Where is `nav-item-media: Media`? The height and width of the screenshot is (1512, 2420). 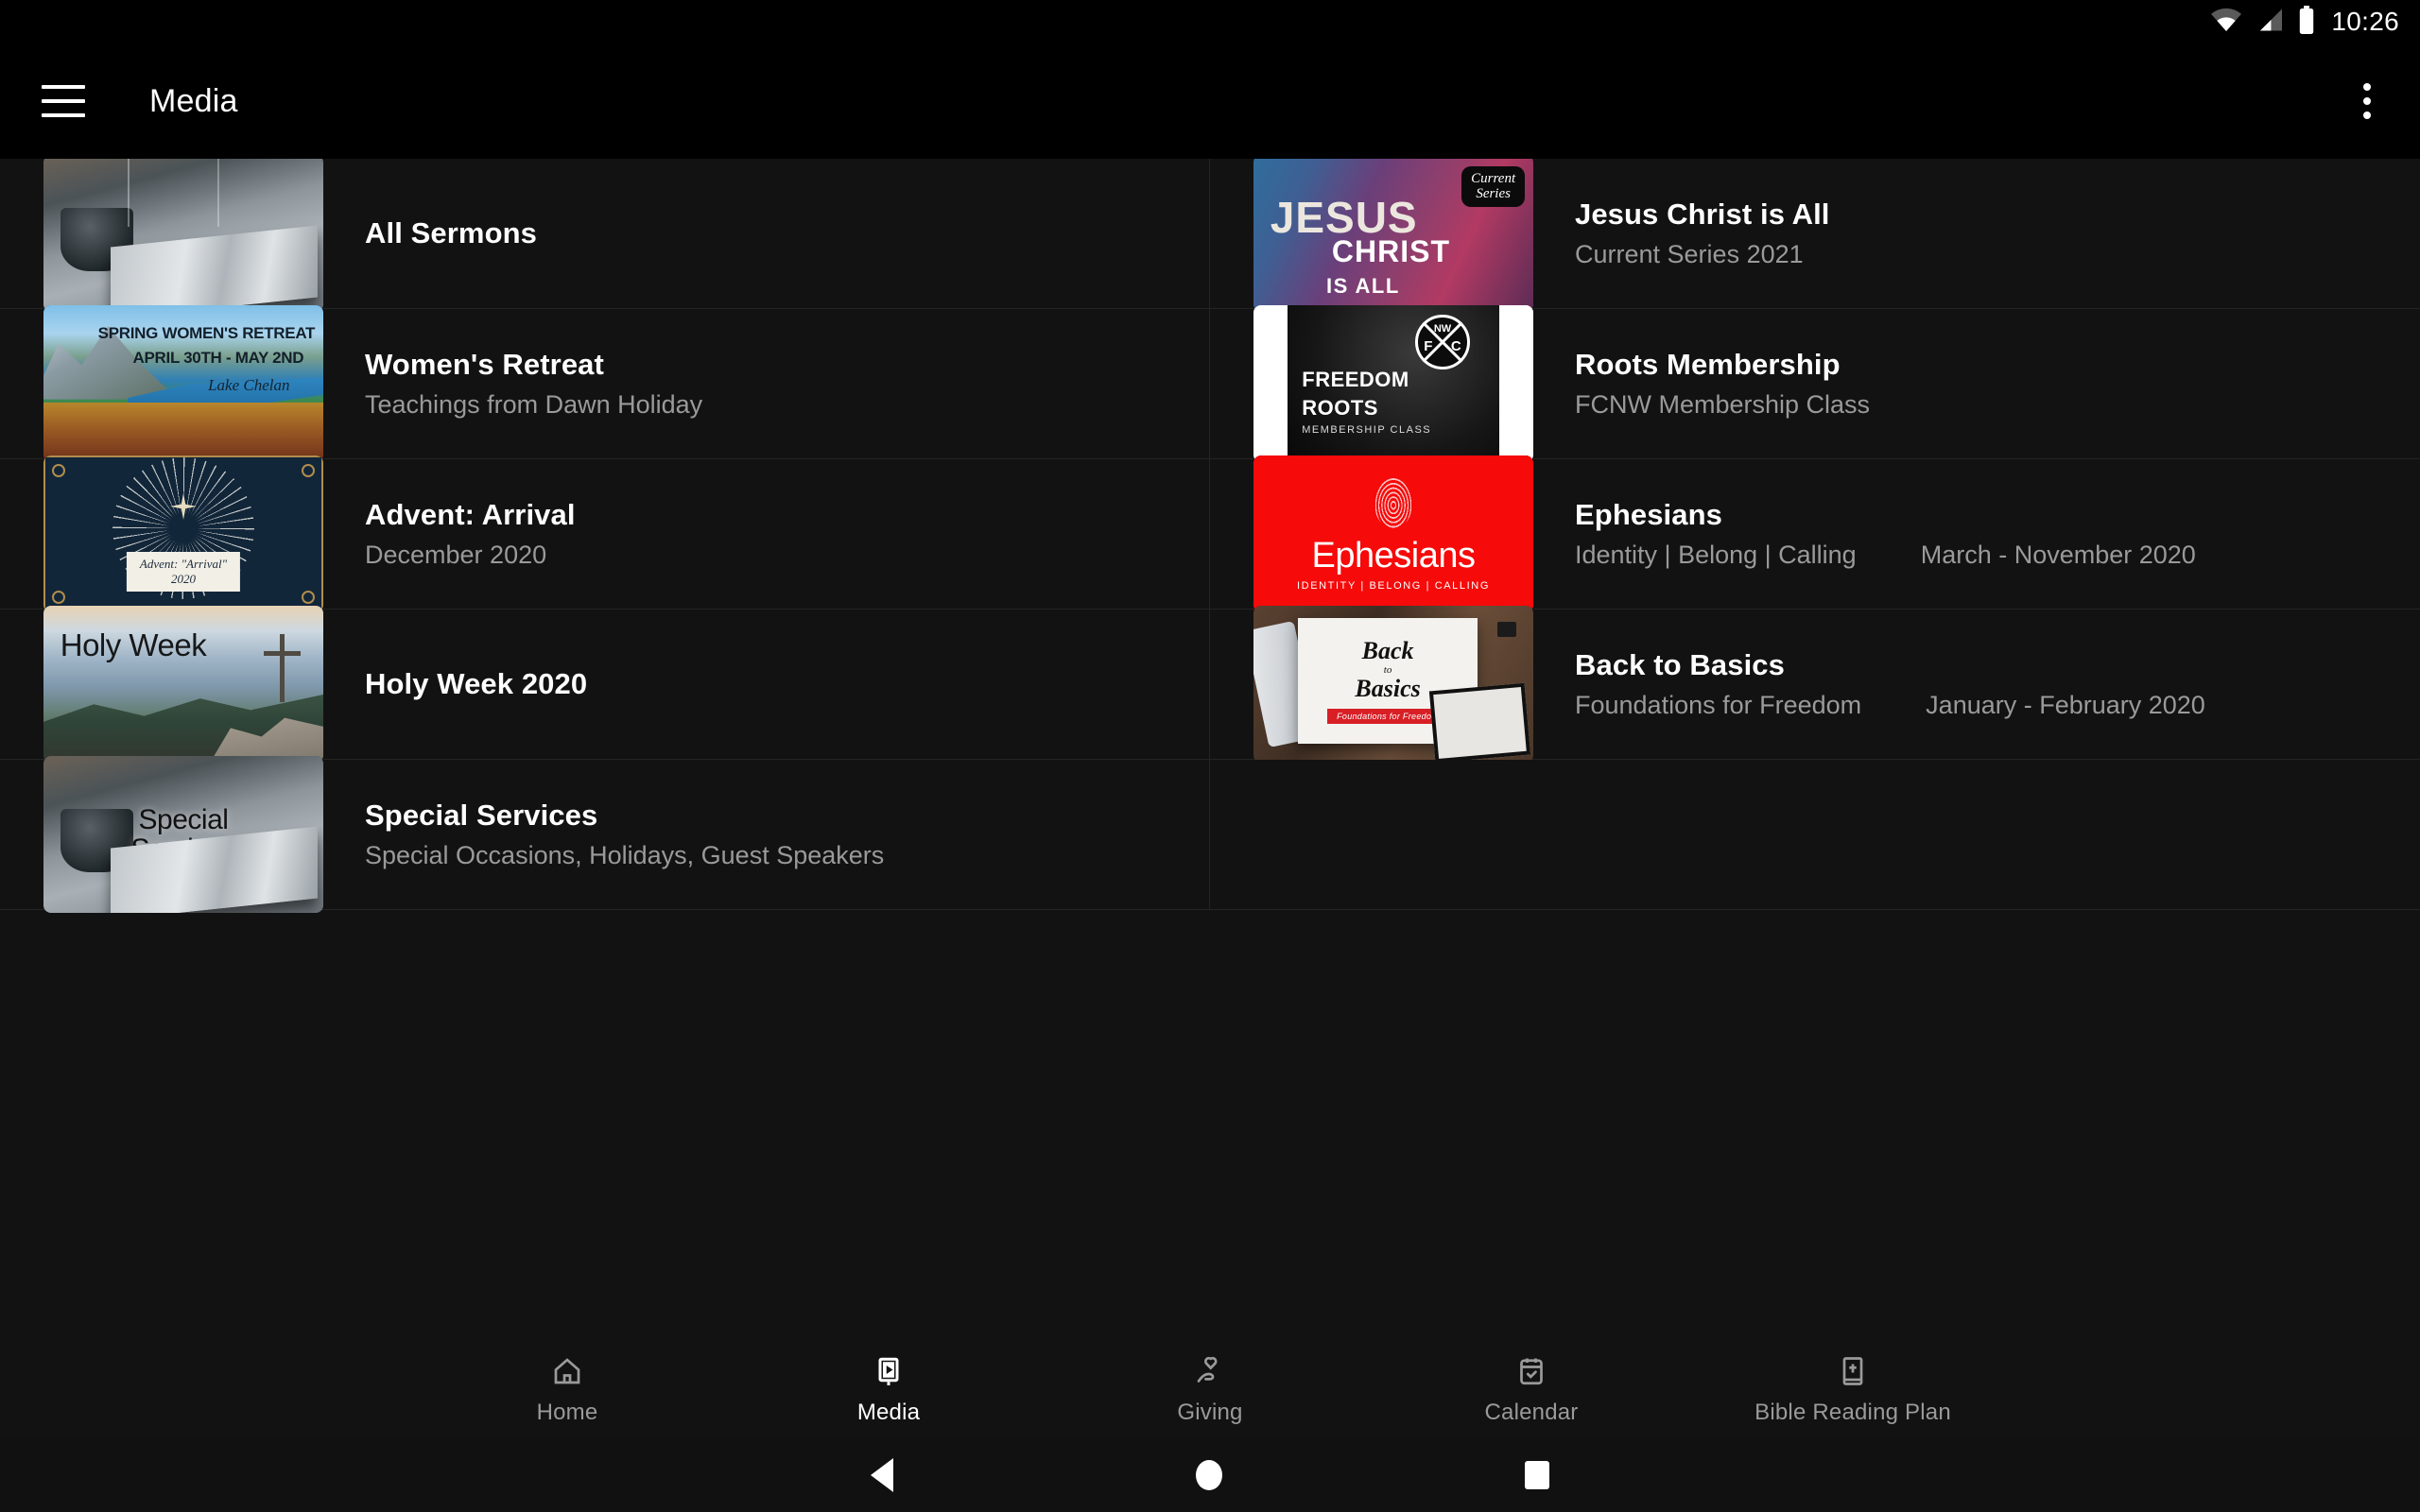
nav-item-media: Media is located at coordinates (888, 1389).